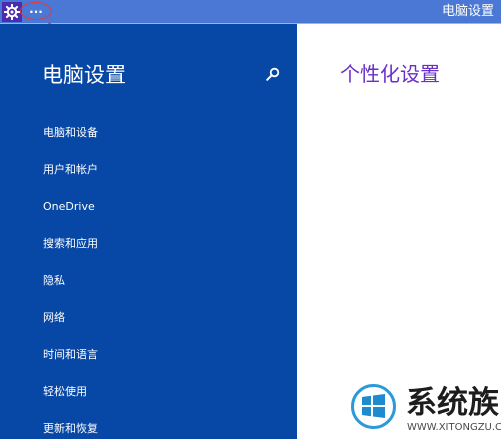 Image resolution: width=501 pixels, height=439 pixels. What do you see at coordinates (148, 354) in the screenshot?
I see `sidebar-item-time-and-language: 时间和语言` at bounding box center [148, 354].